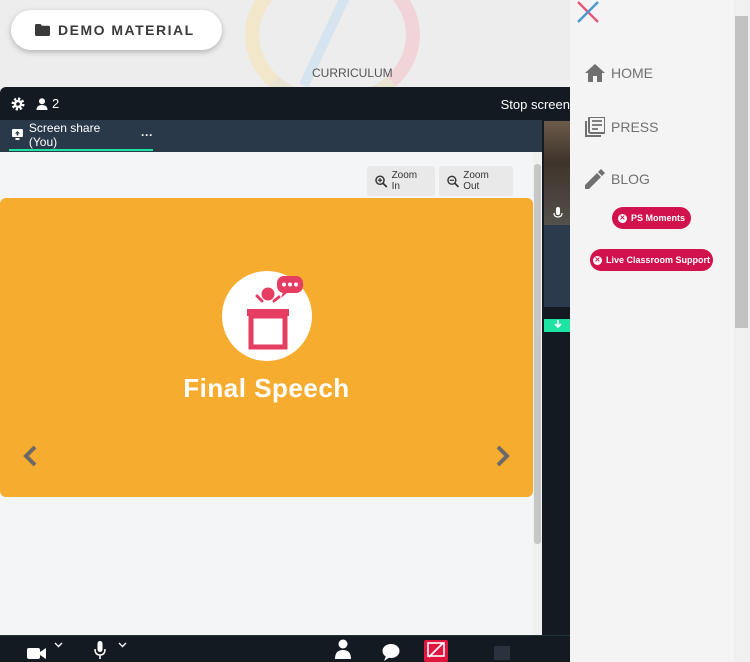 The width and height of the screenshot is (750, 662). Describe the element at coordinates (658, 260) in the screenshot. I see `live-classroom-support-label: Live Classroom Support` at that location.